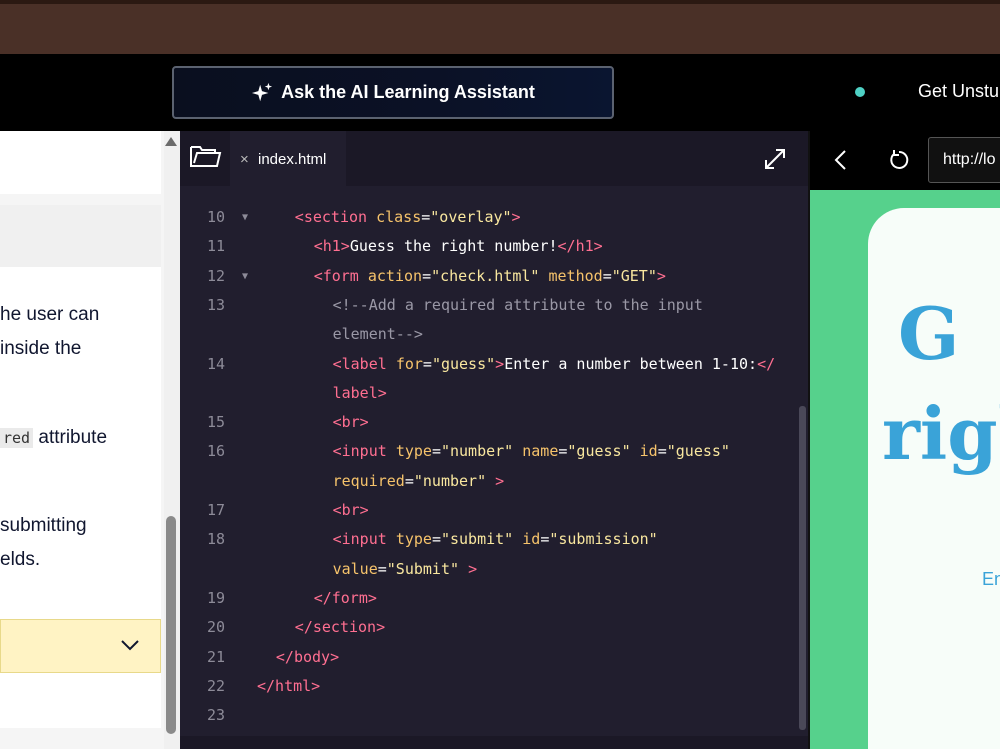  Describe the element at coordinates (215, 597) in the screenshot. I see `line-number: 19` at that location.